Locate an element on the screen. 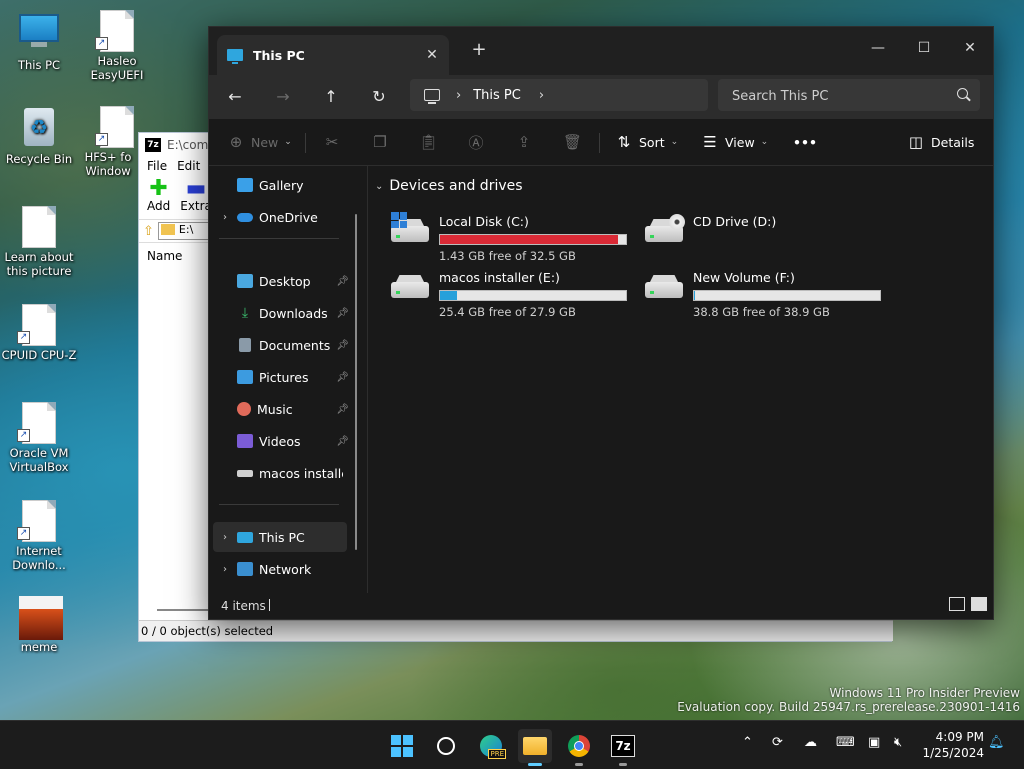 Image resolution: width=1024 pixels, height=769 pixels. network-icon: ▣ is located at coordinates (874, 742).